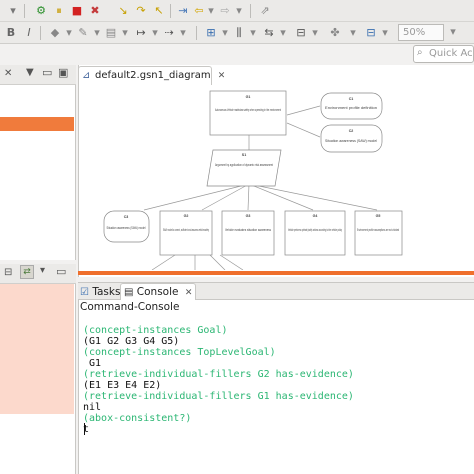 Image resolution: width=474 pixels, height=474 pixels. I want to click on maximize-icon: ▣, so click(63, 72).